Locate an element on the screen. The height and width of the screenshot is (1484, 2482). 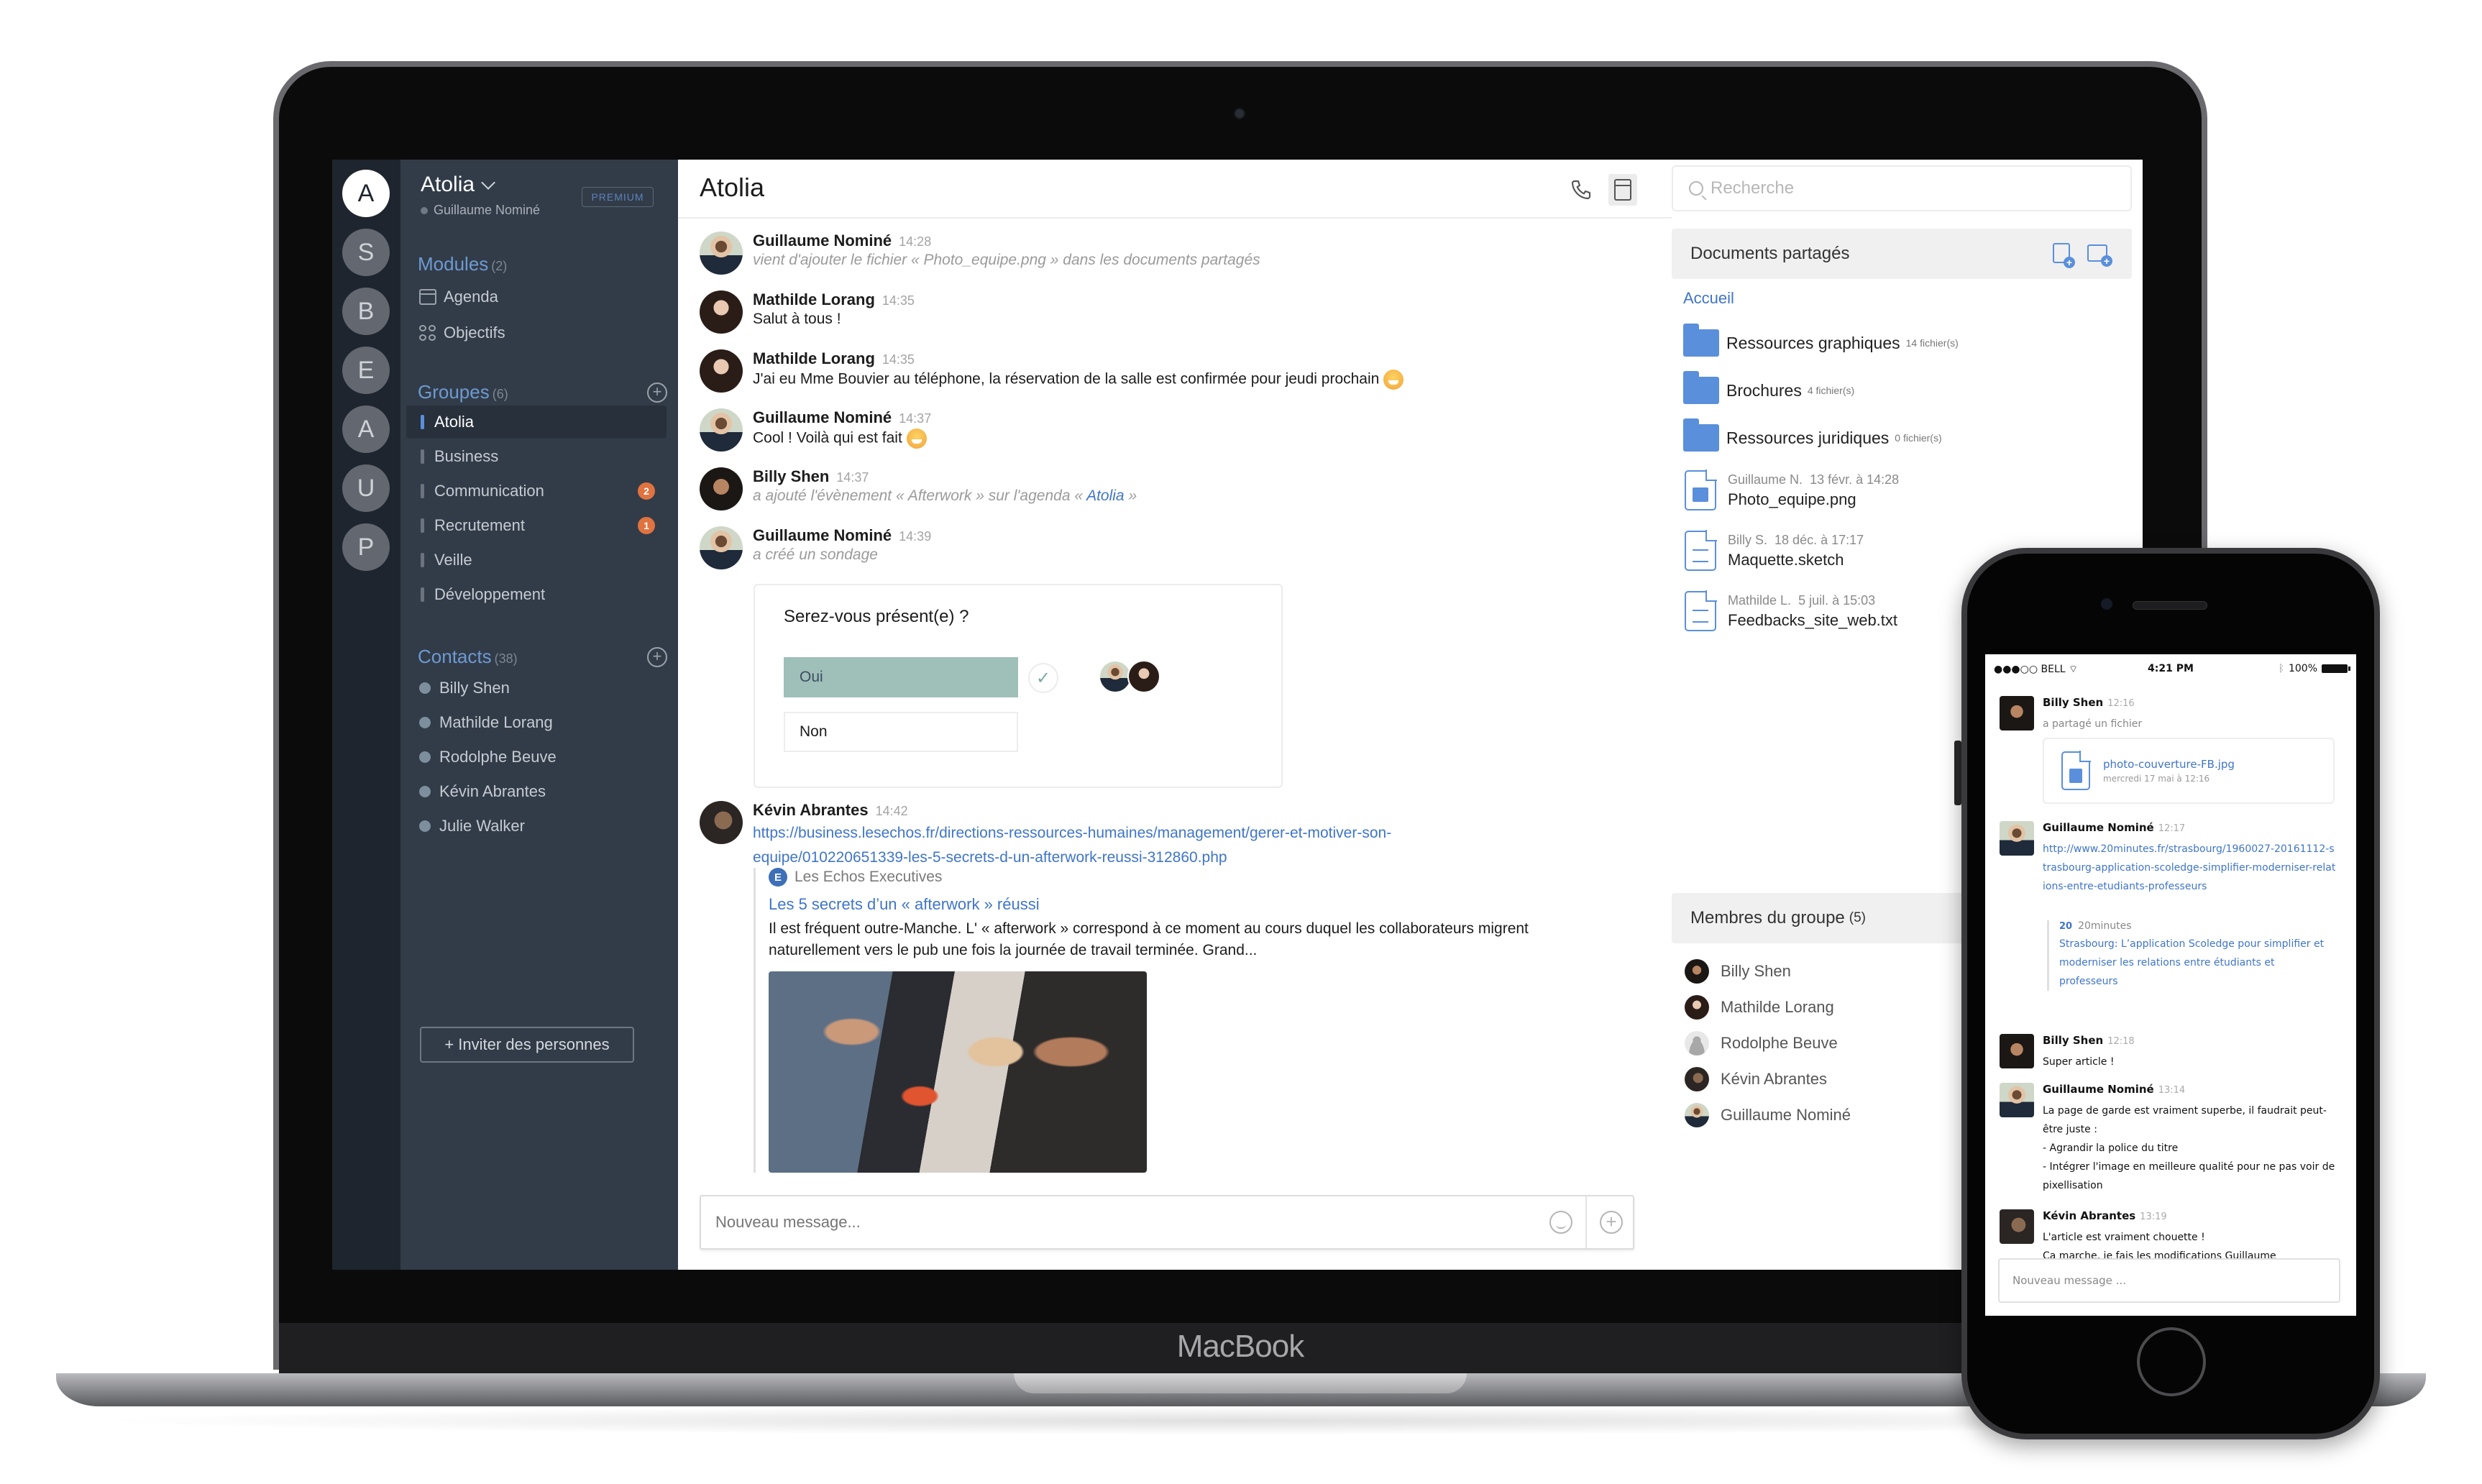
module-agenda: Agenda is located at coordinates (458, 297).